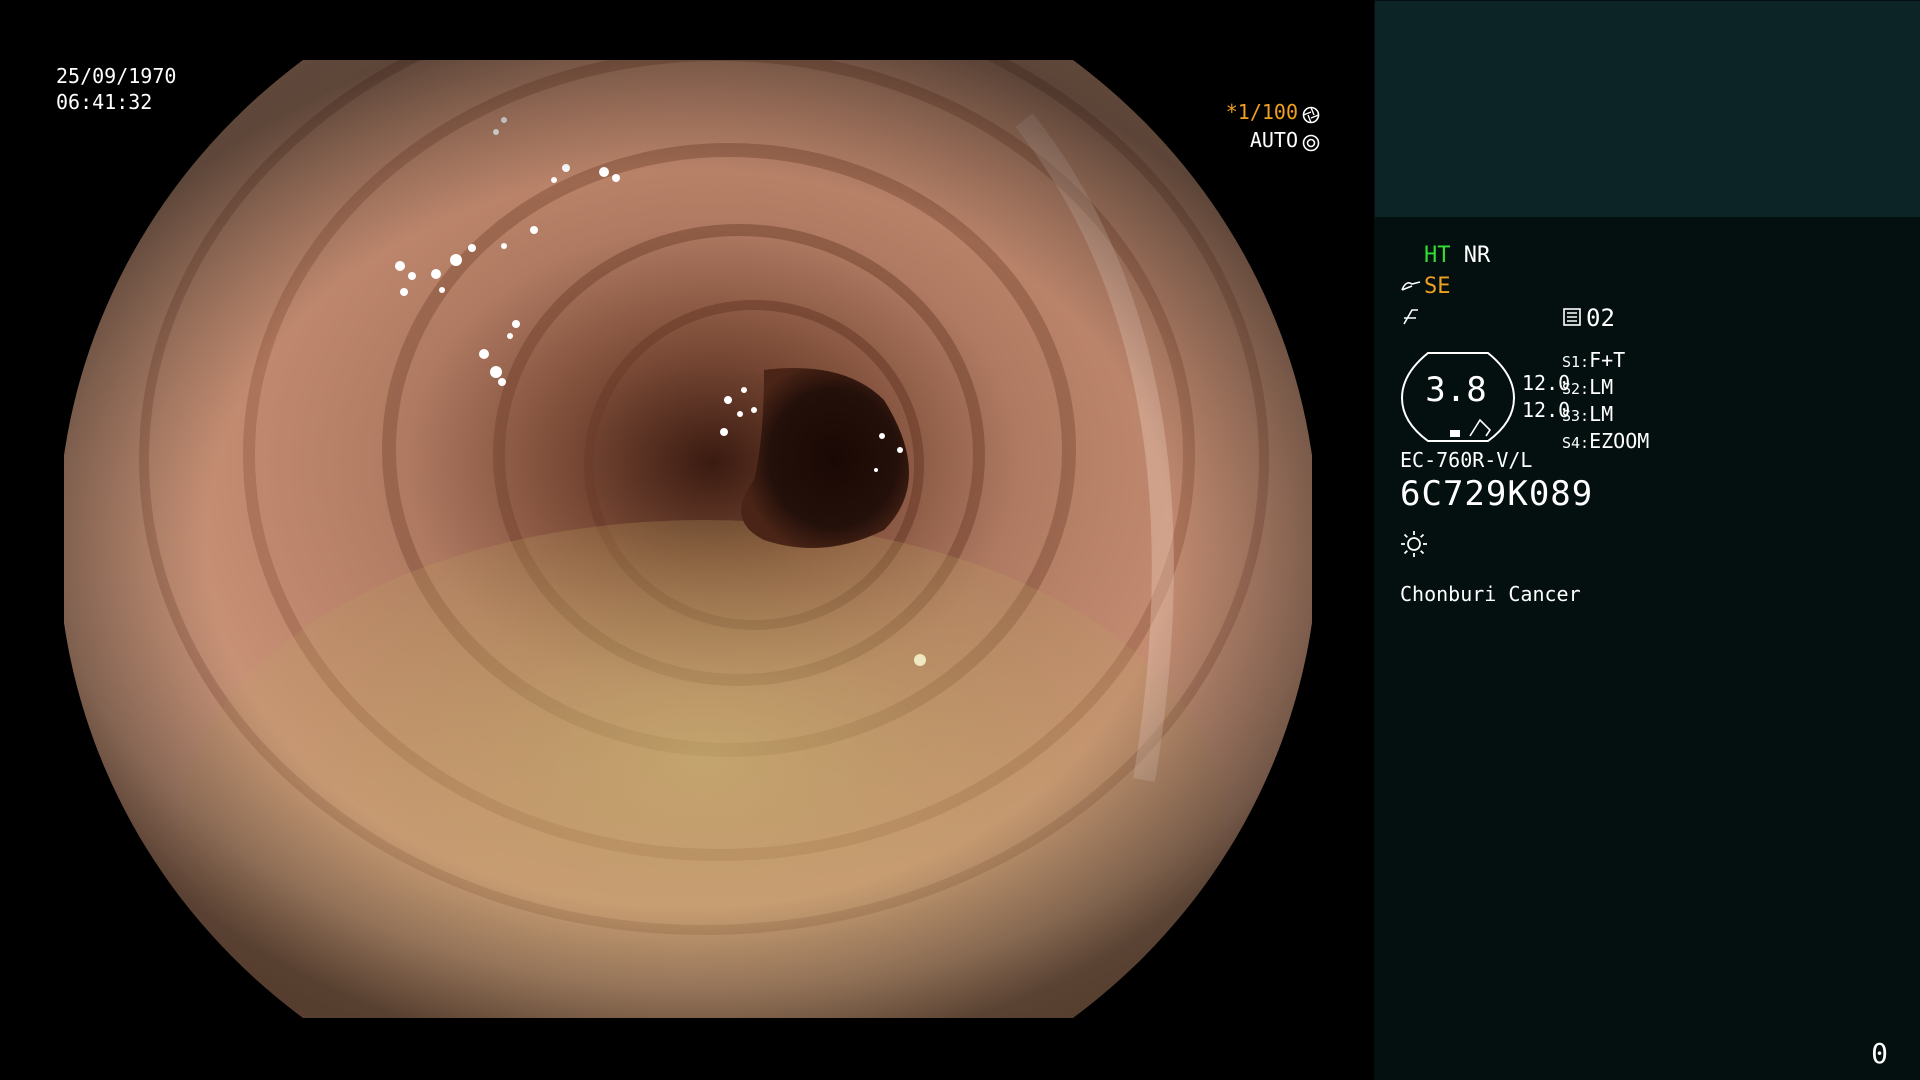 Image resolution: width=1920 pixels, height=1080 pixels. I want to click on iris-mode: AUTO, so click(1273, 140).